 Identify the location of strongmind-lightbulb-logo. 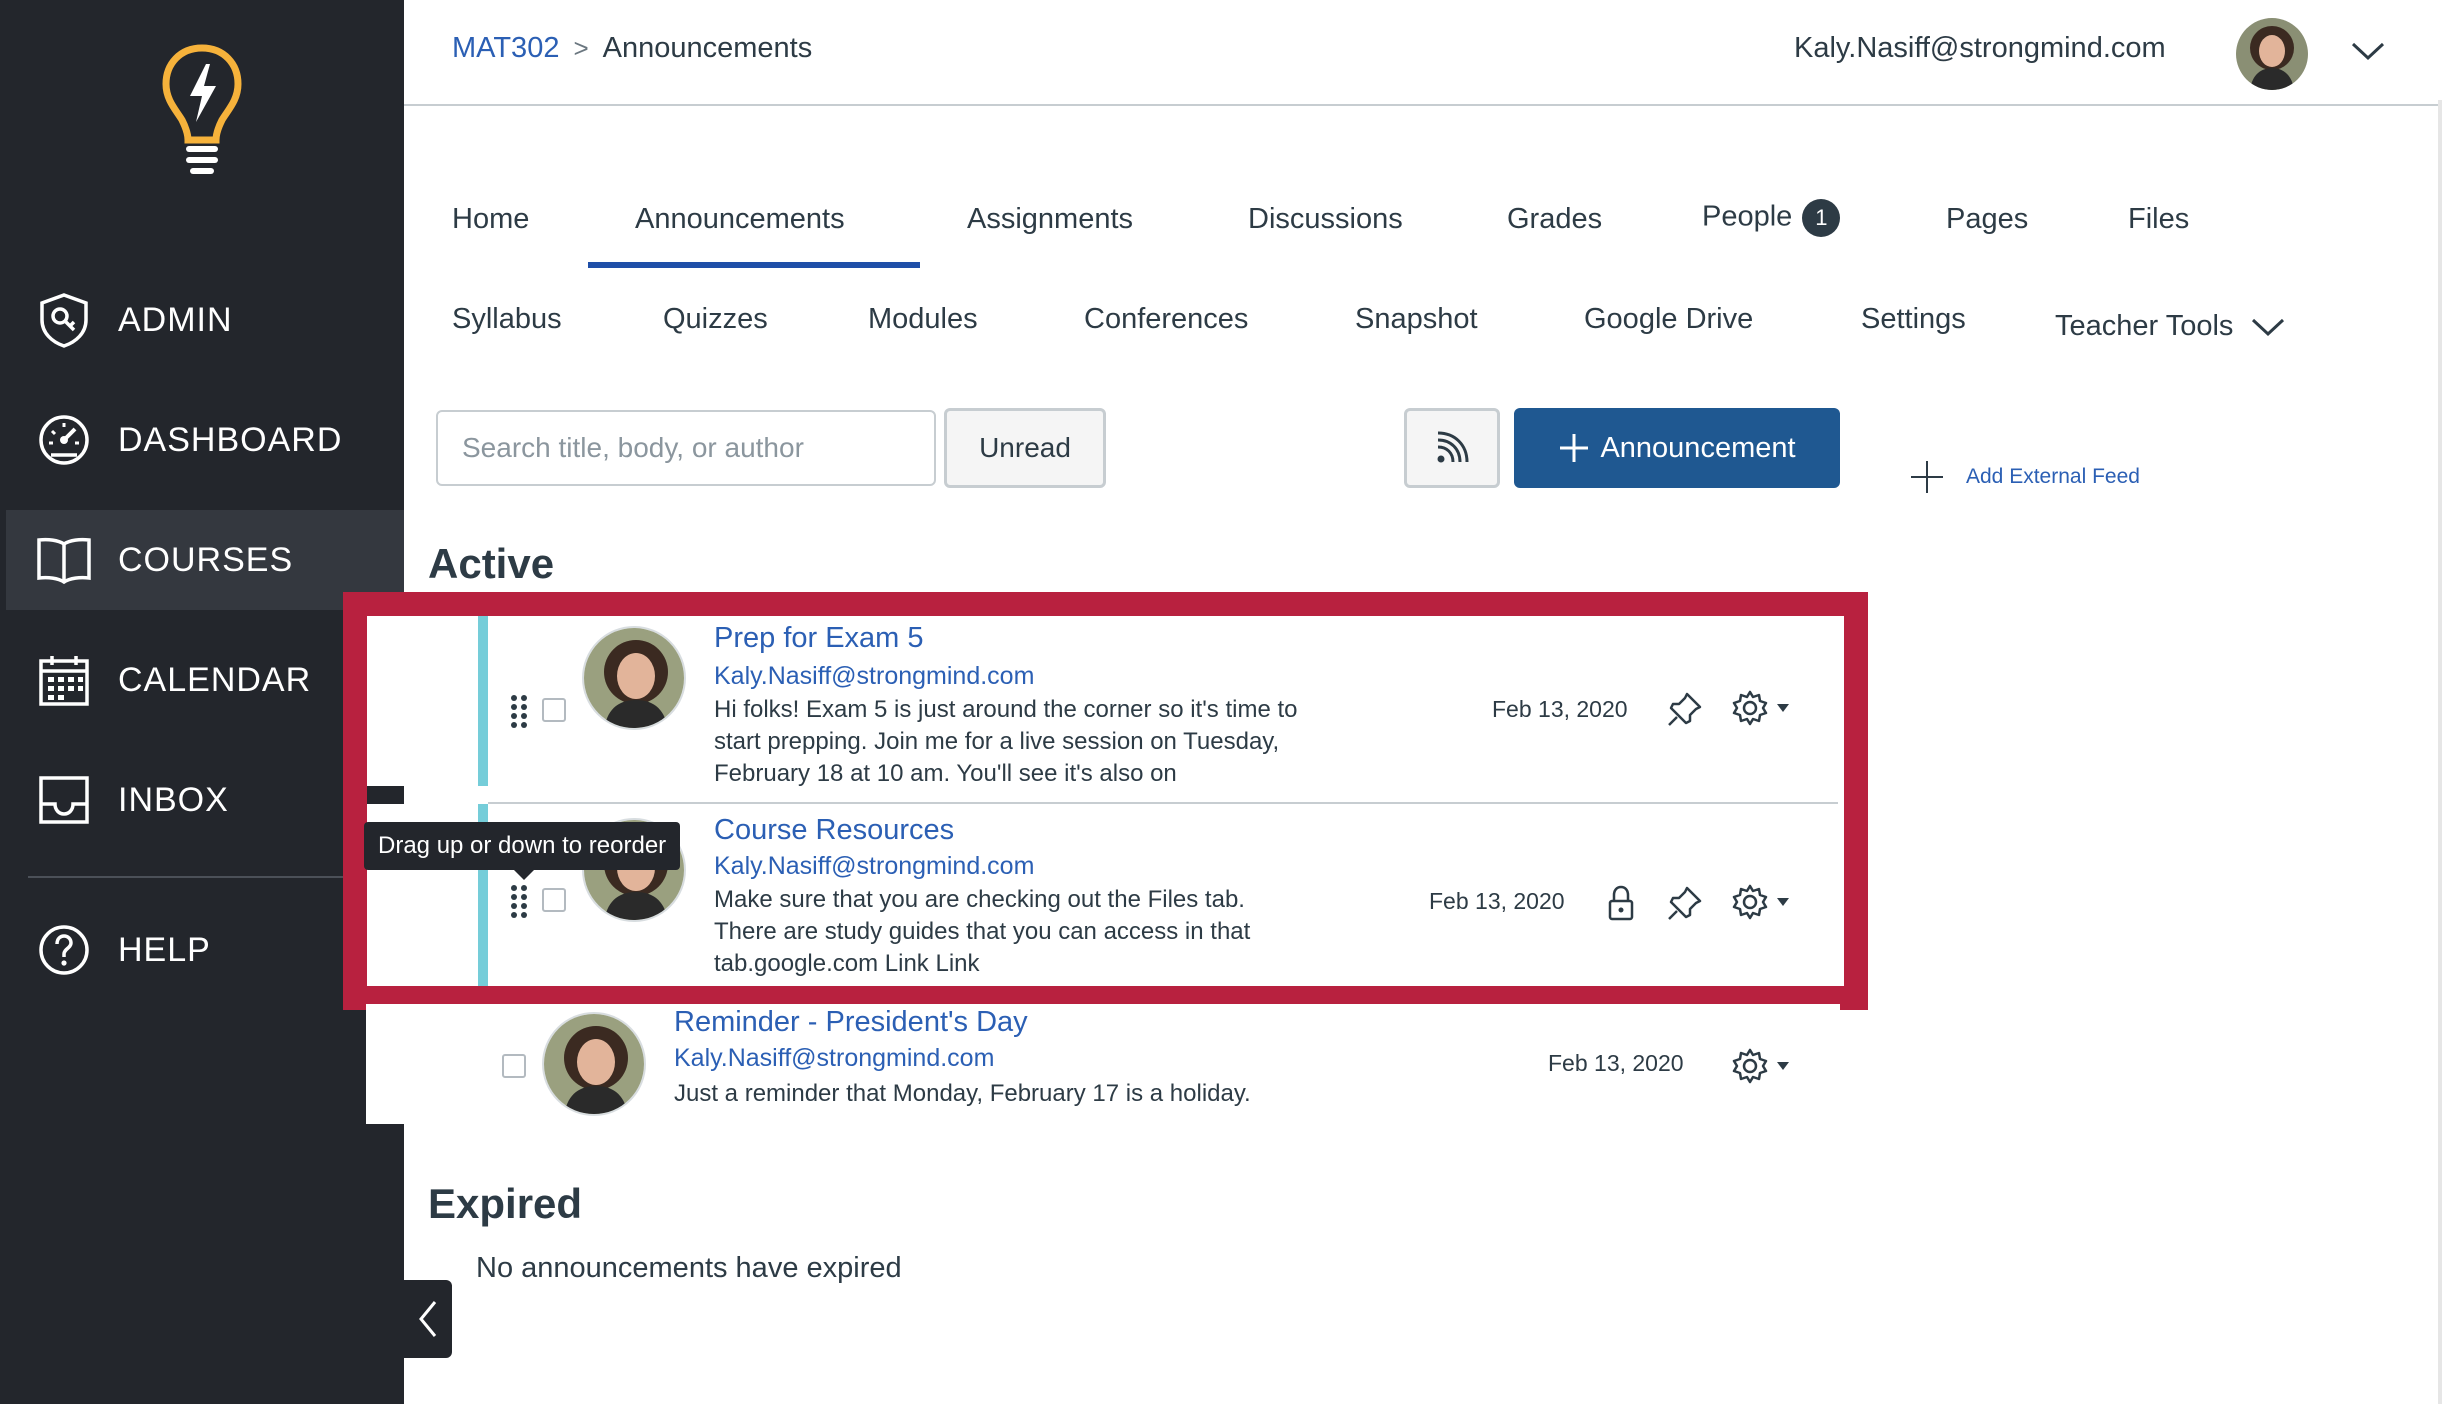
(202, 112).